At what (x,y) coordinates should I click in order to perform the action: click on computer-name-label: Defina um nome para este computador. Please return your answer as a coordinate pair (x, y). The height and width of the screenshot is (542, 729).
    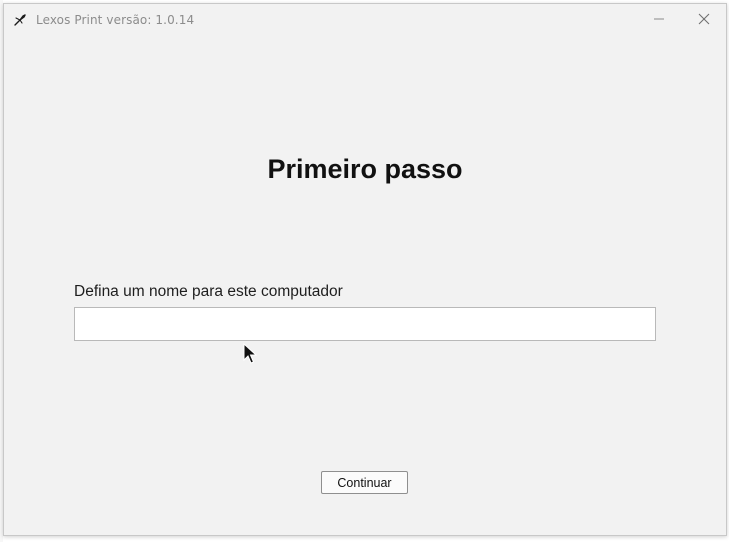
    Looking at the image, I should click on (208, 291).